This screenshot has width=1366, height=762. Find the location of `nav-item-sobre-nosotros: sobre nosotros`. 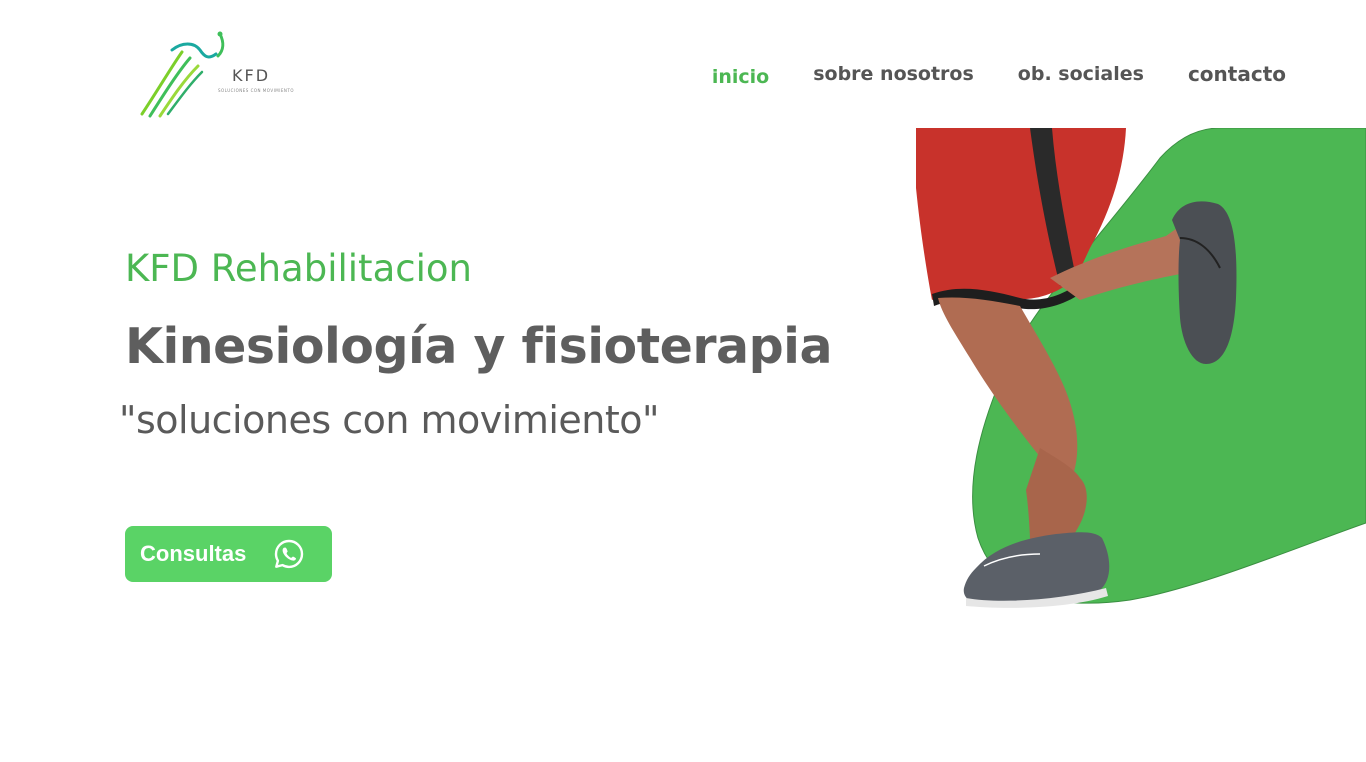

nav-item-sobre-nosotros: sobre nosotros is located at coordinates (893, 74).